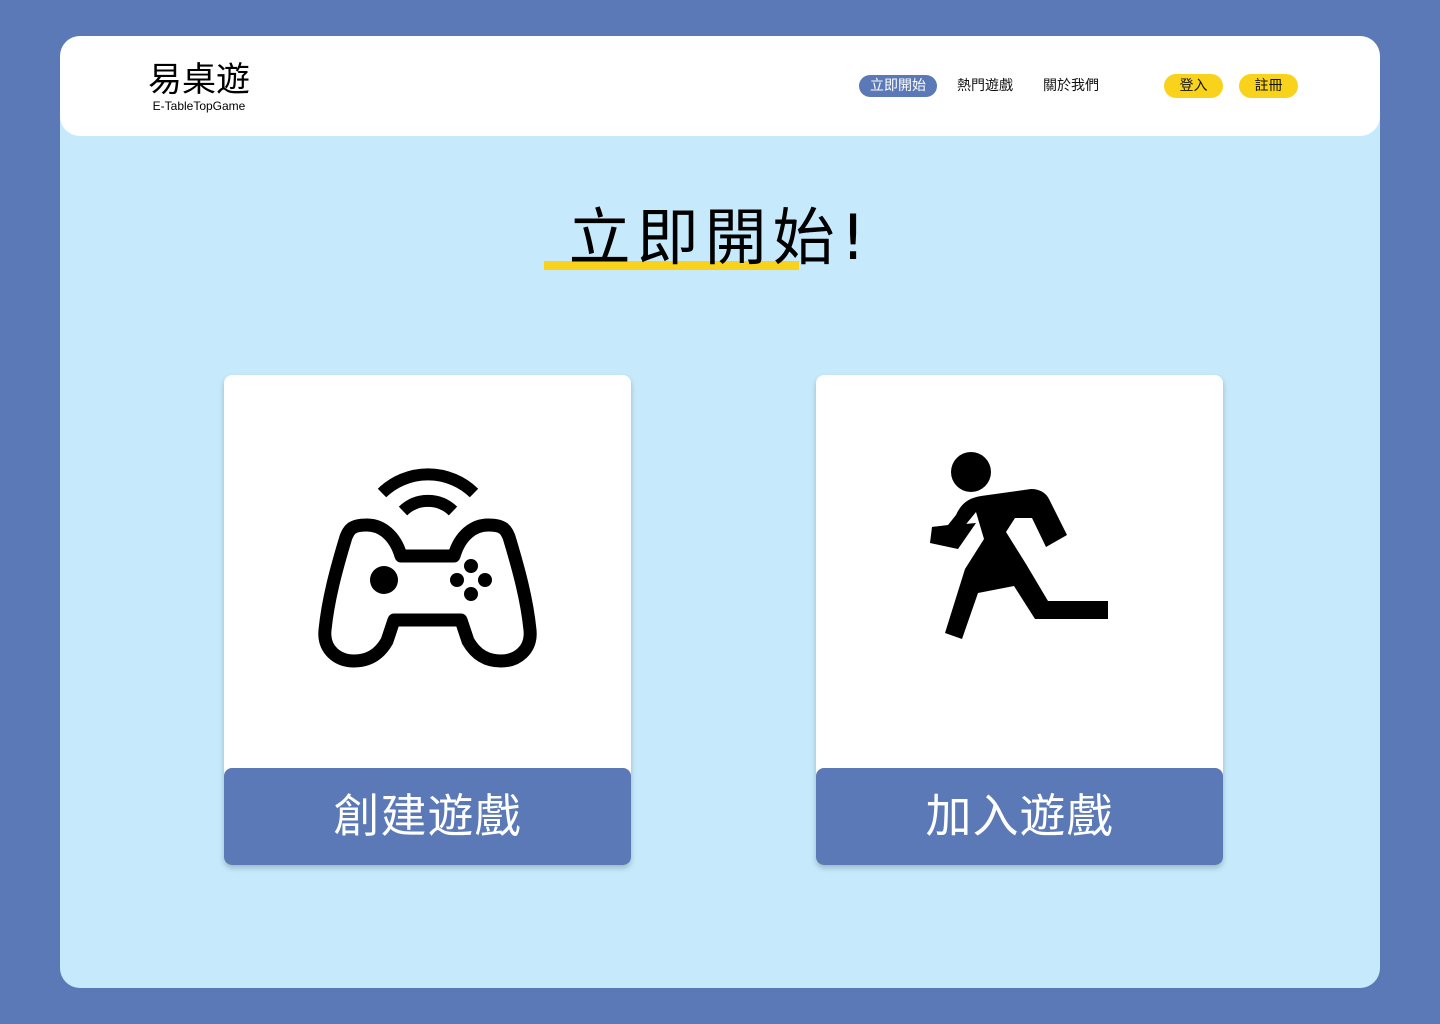 The image size is (1440, 1024). I want to click on join-game-card: 加入遊戲, so click(1019, 620).